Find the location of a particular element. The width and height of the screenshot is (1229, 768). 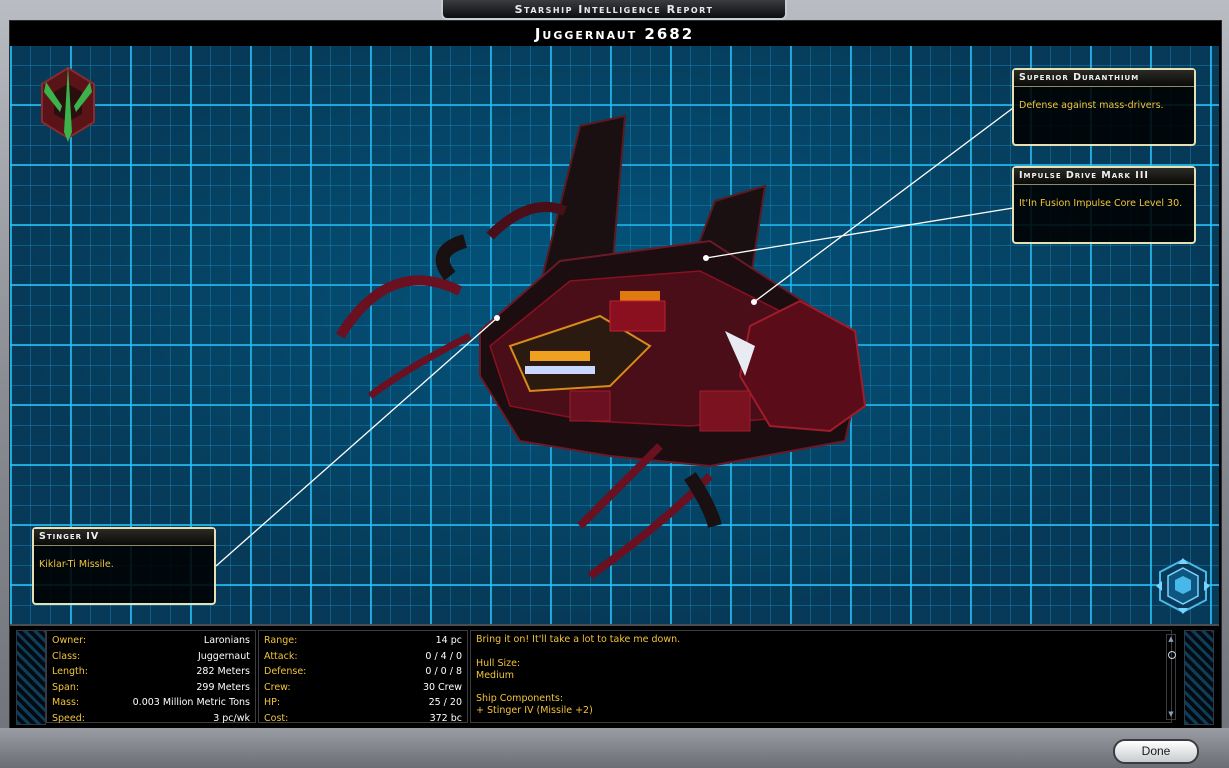

stat-hp: HP: 25 / 20 is located at coordinates (363, 702).